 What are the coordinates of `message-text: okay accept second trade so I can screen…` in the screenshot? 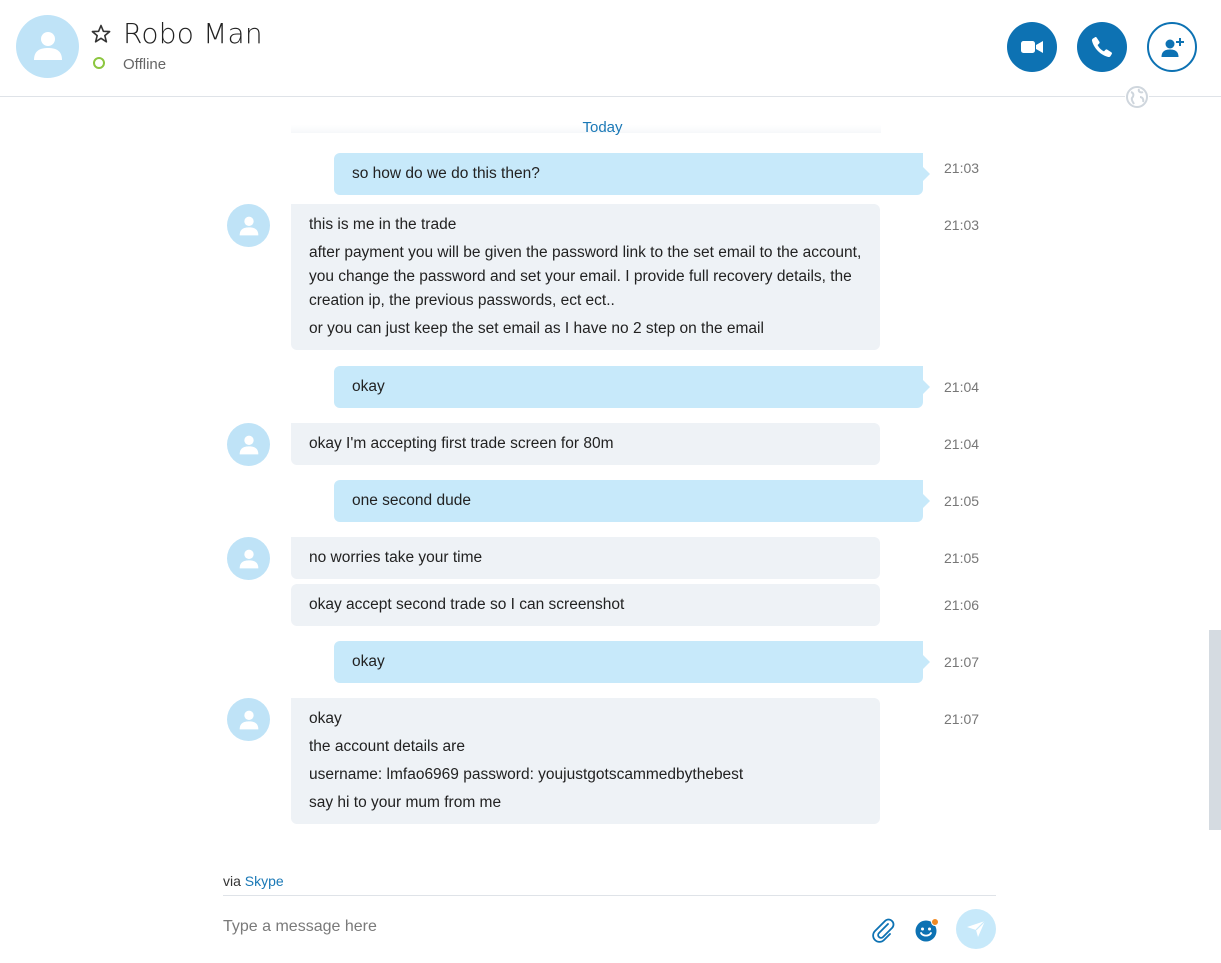 It's located at (467, 604).